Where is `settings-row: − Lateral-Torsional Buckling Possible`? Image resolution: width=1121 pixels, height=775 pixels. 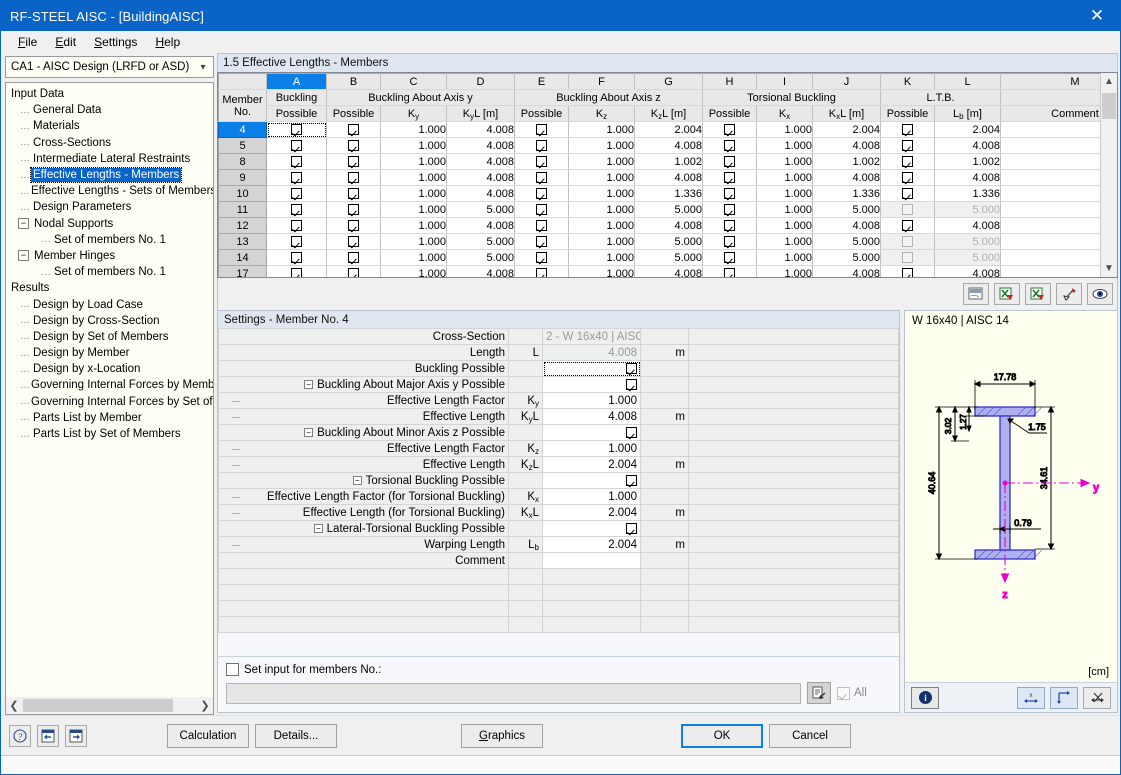 settings-row: − Lateral-Torsional Buckling Possible is located at coordinates (558, 528).